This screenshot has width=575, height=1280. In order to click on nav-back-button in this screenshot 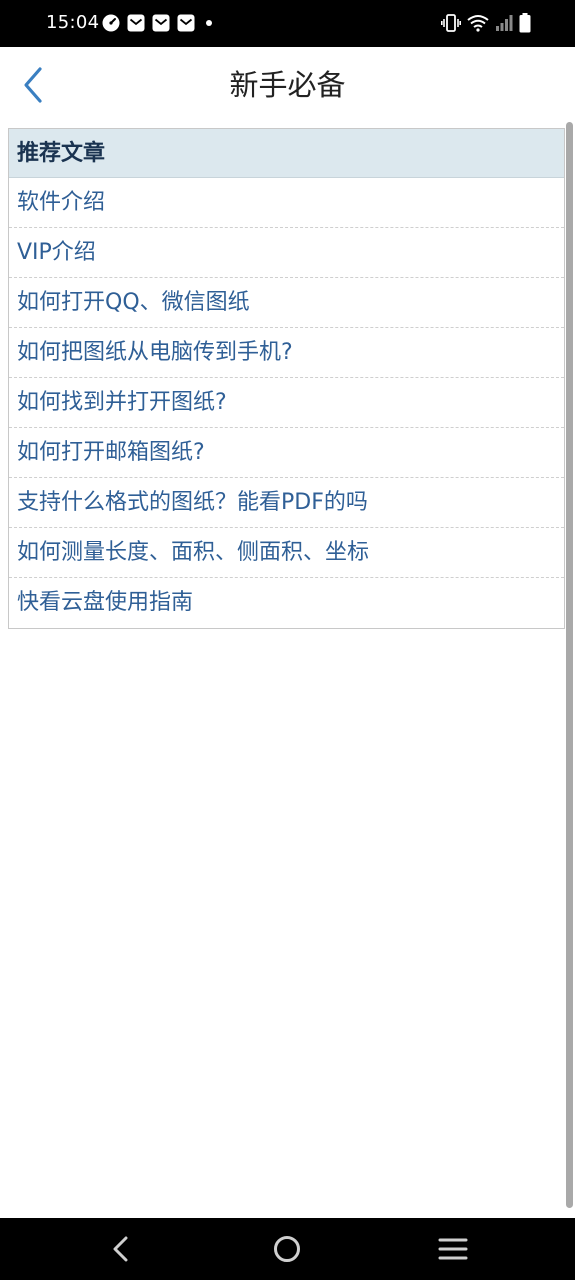, I will do `click(121, 1249)`.